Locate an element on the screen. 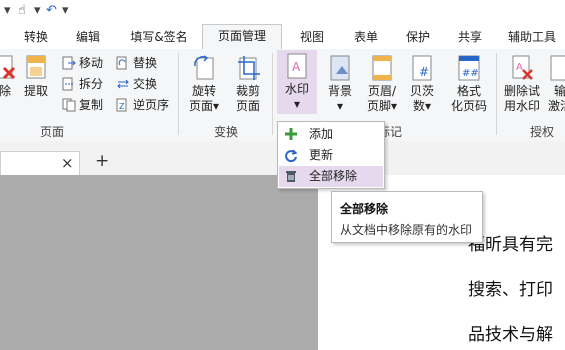  tooltip-title: 全部移除 is located at coordinates (364, 209).